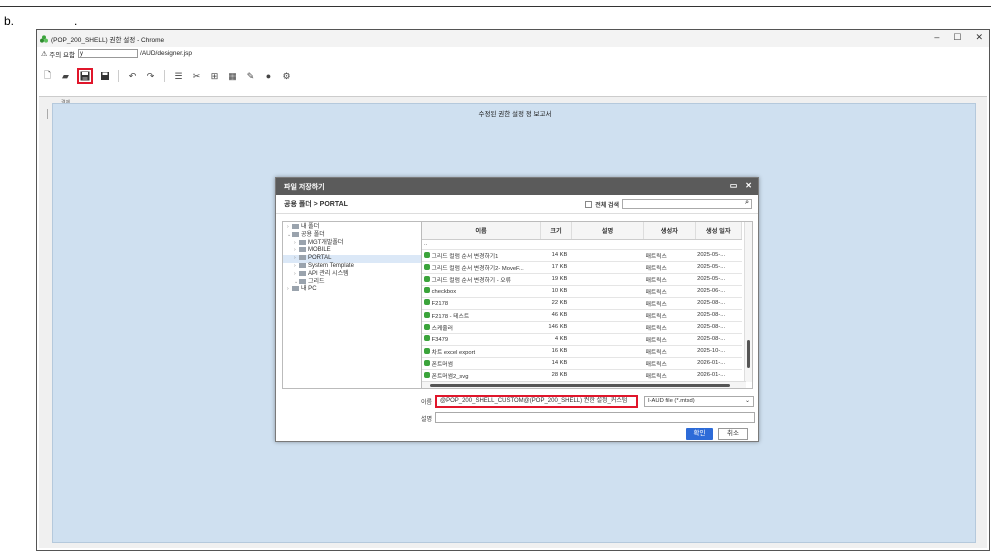 This screenshot has height=551, width=991. I want to click on name-label: 이름, so click(427, 403).